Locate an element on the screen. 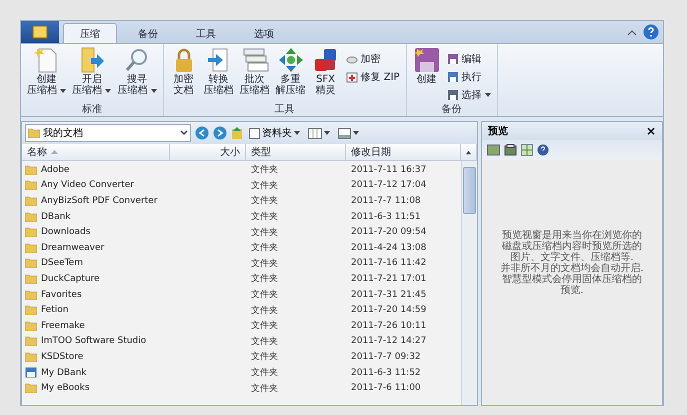 The width and height of the screenshot is (687, 415). group-label: 备份 is located at coordinates (451, 110).